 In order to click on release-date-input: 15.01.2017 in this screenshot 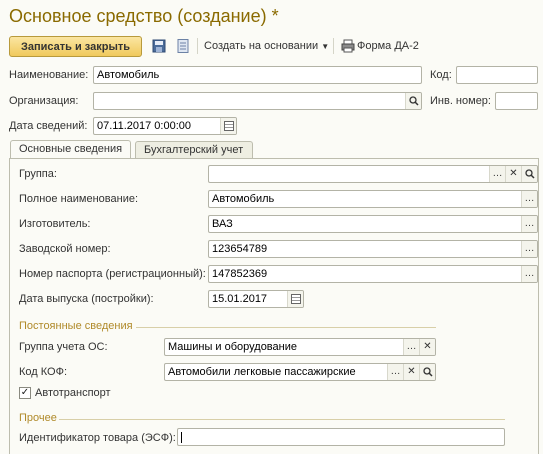, I will do `click(256, 299)`.